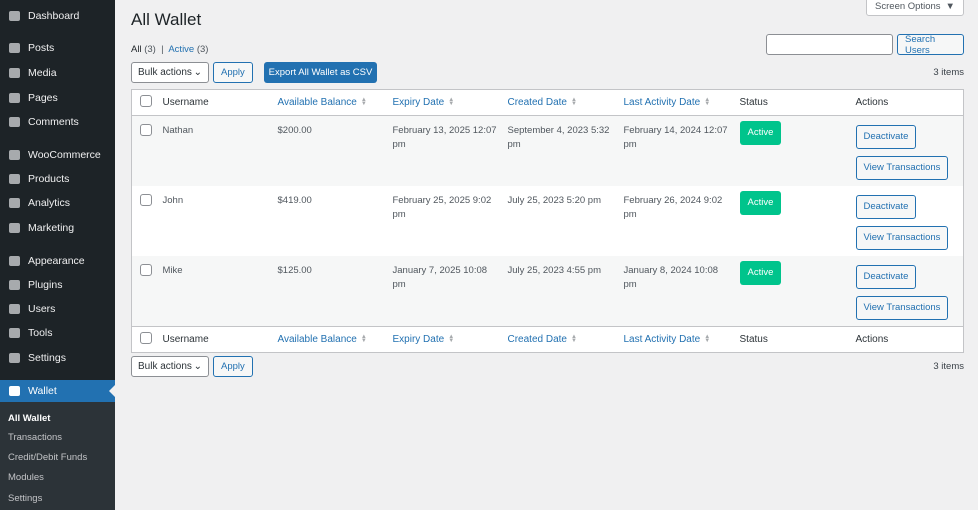  Describe the element at coordinates (14, 333) in the screenshot. I see `wrench-icon` at that location.